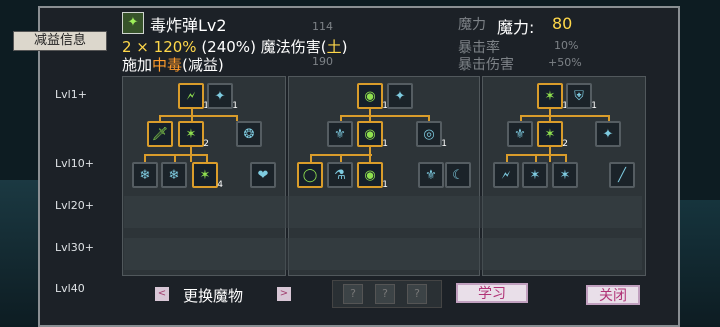  I want to click on material-slot-1: ?, so click(353, 294).